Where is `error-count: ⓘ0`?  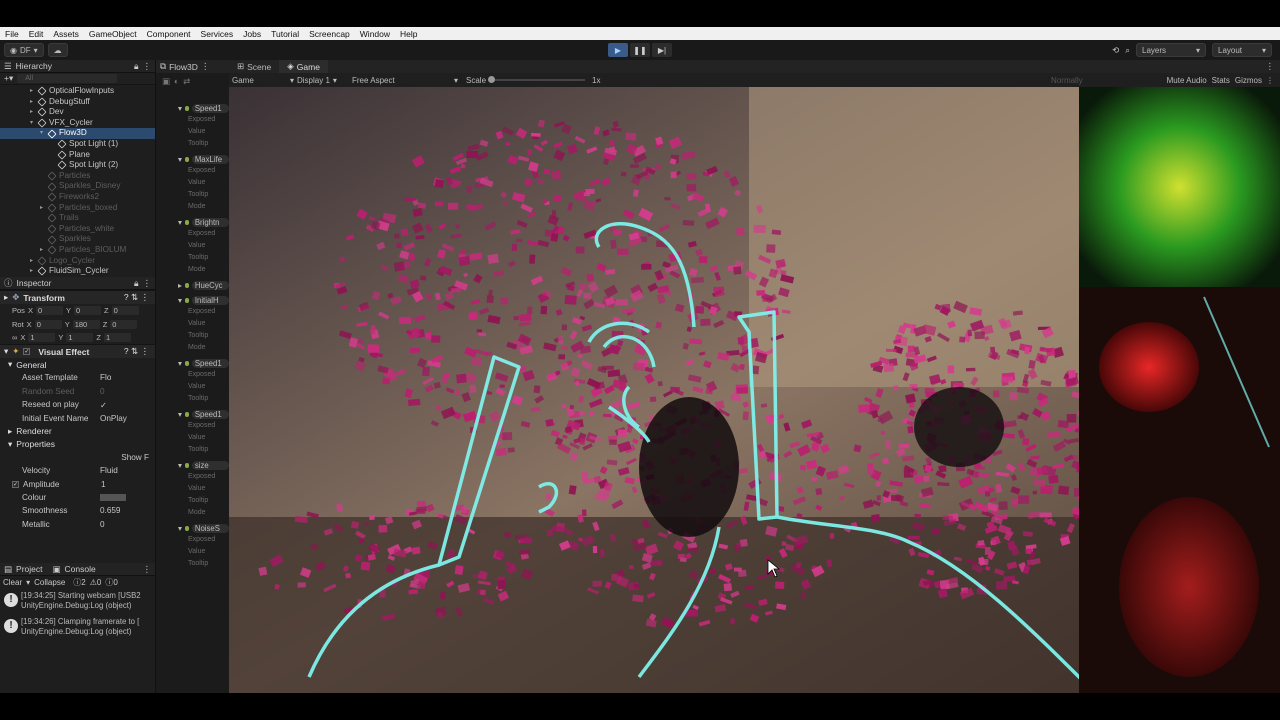 error-count: ⓘ0 is located at coordinates (111, 582).